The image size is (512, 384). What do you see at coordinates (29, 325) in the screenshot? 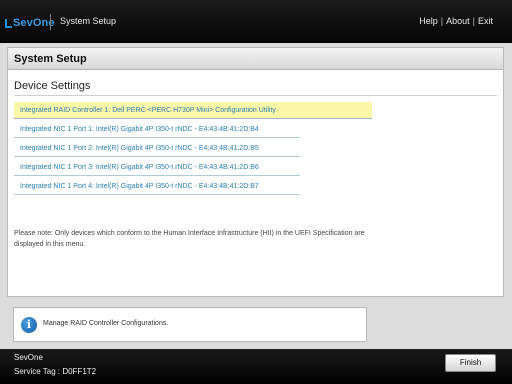
I see `info-icon: i` at bounding box center [29, 325].